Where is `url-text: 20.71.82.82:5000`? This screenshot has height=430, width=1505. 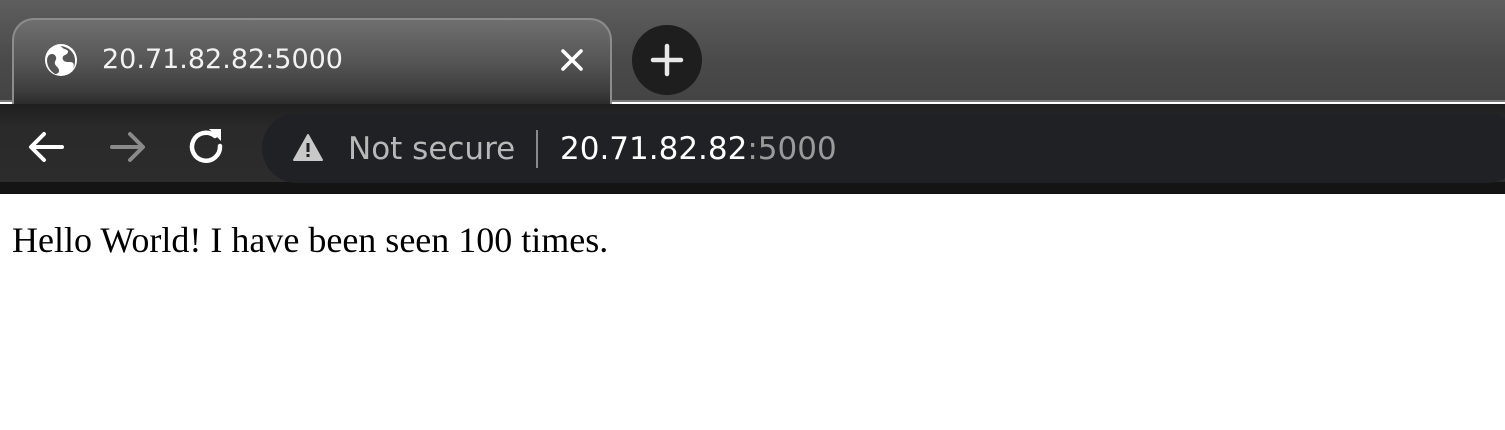
url-text: 20.71.82.82:5000 is located at coordinates (698, 149).